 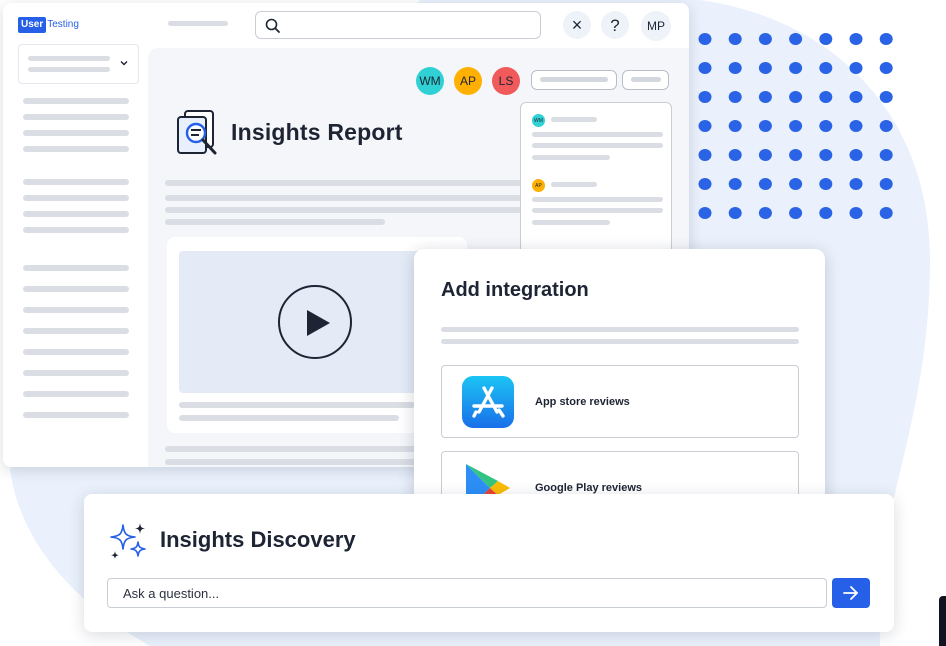 What do you see at coordinates (574, 80) in the screenshot?
I see `share-button` at bounding box center [574, 80].